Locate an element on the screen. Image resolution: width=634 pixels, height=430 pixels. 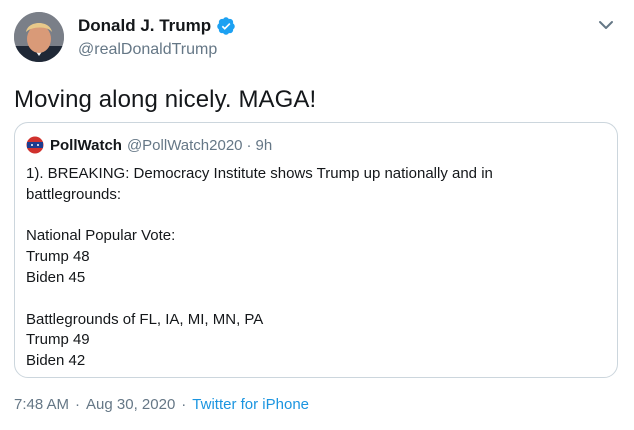
quoted-timestamp: 9h is located at coordinates (264, 145).